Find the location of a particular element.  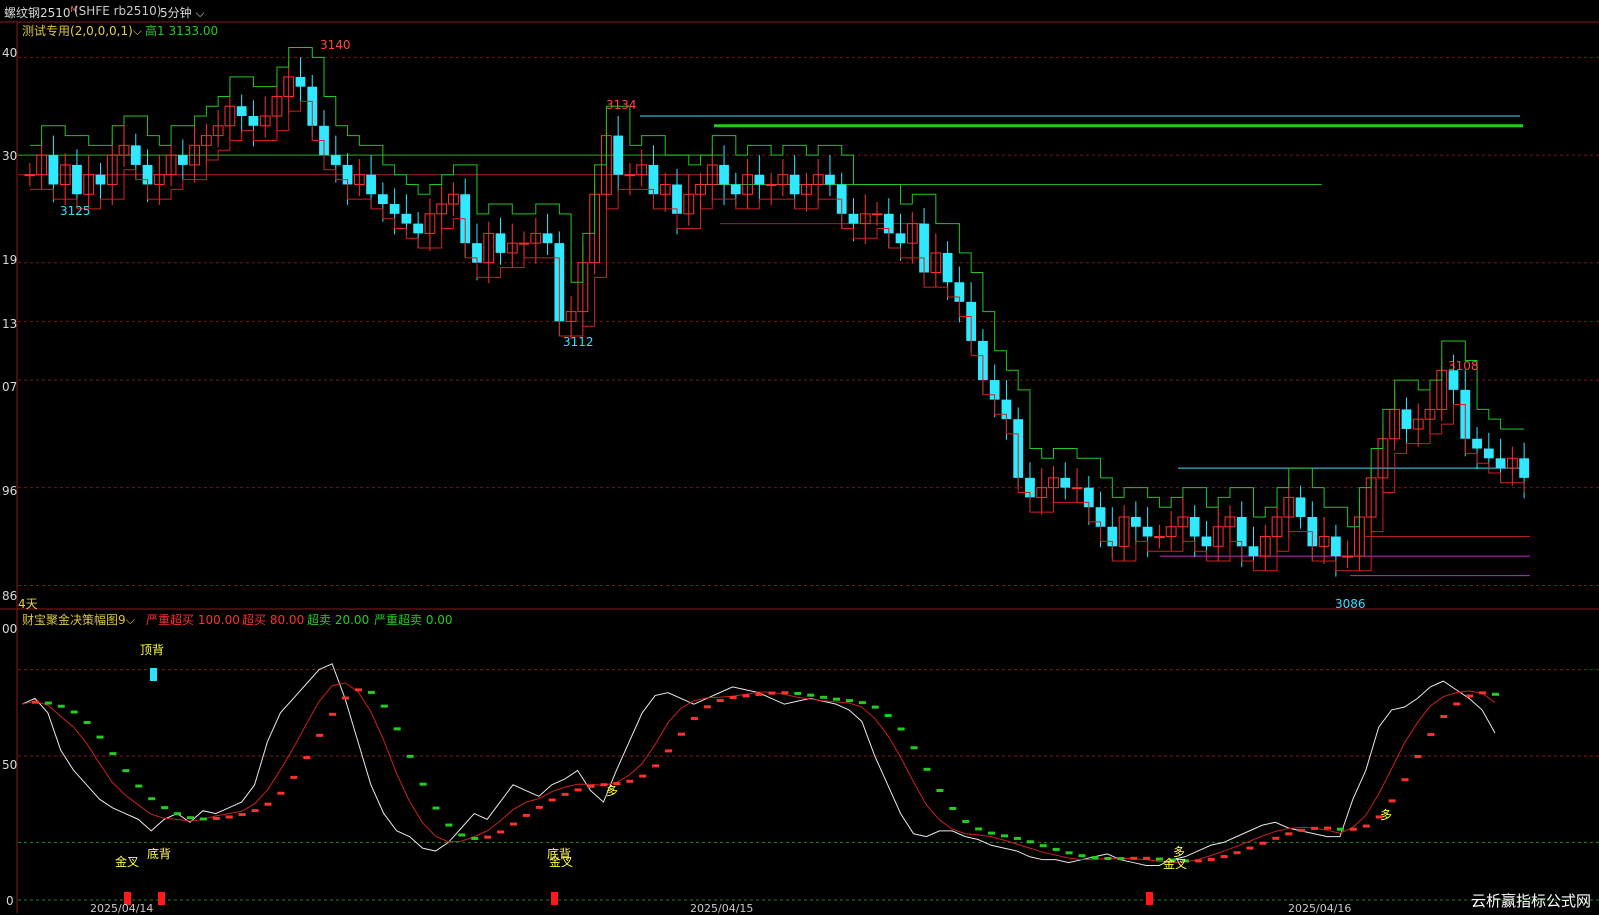

y-tick: 86 is located at coordinates (10, 596).